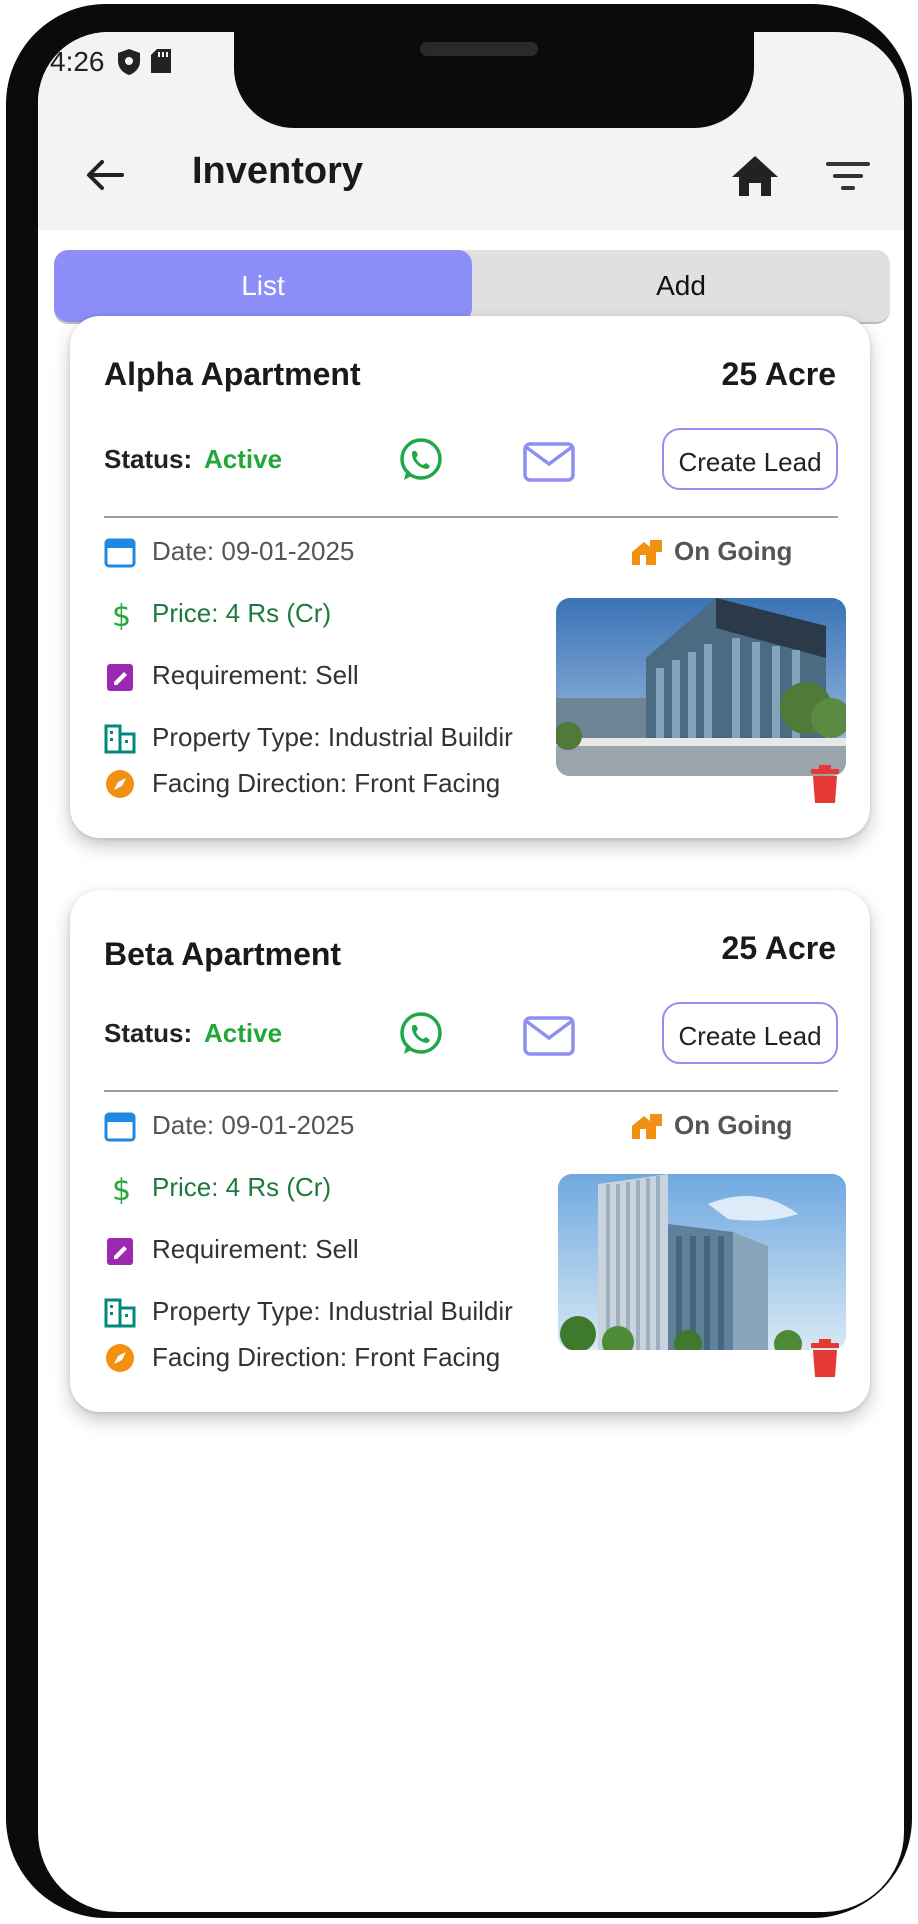  I want to click on home-icon, so click(755, 175).